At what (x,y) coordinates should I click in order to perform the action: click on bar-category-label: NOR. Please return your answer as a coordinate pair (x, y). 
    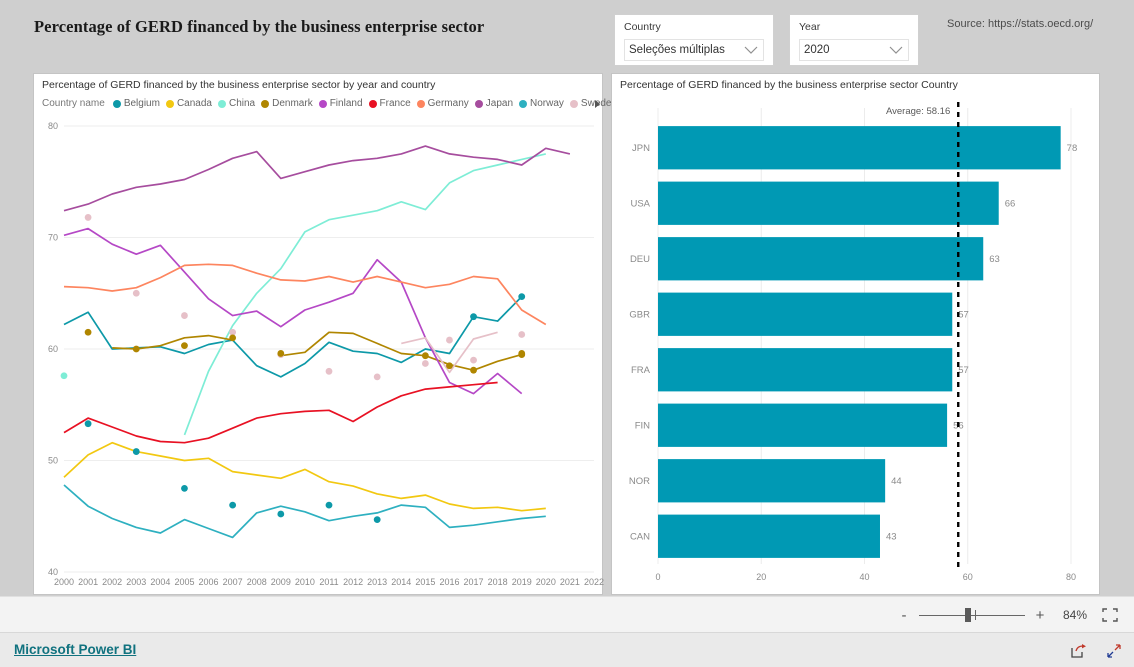
    Looking at the image, I should click on (639, 481).